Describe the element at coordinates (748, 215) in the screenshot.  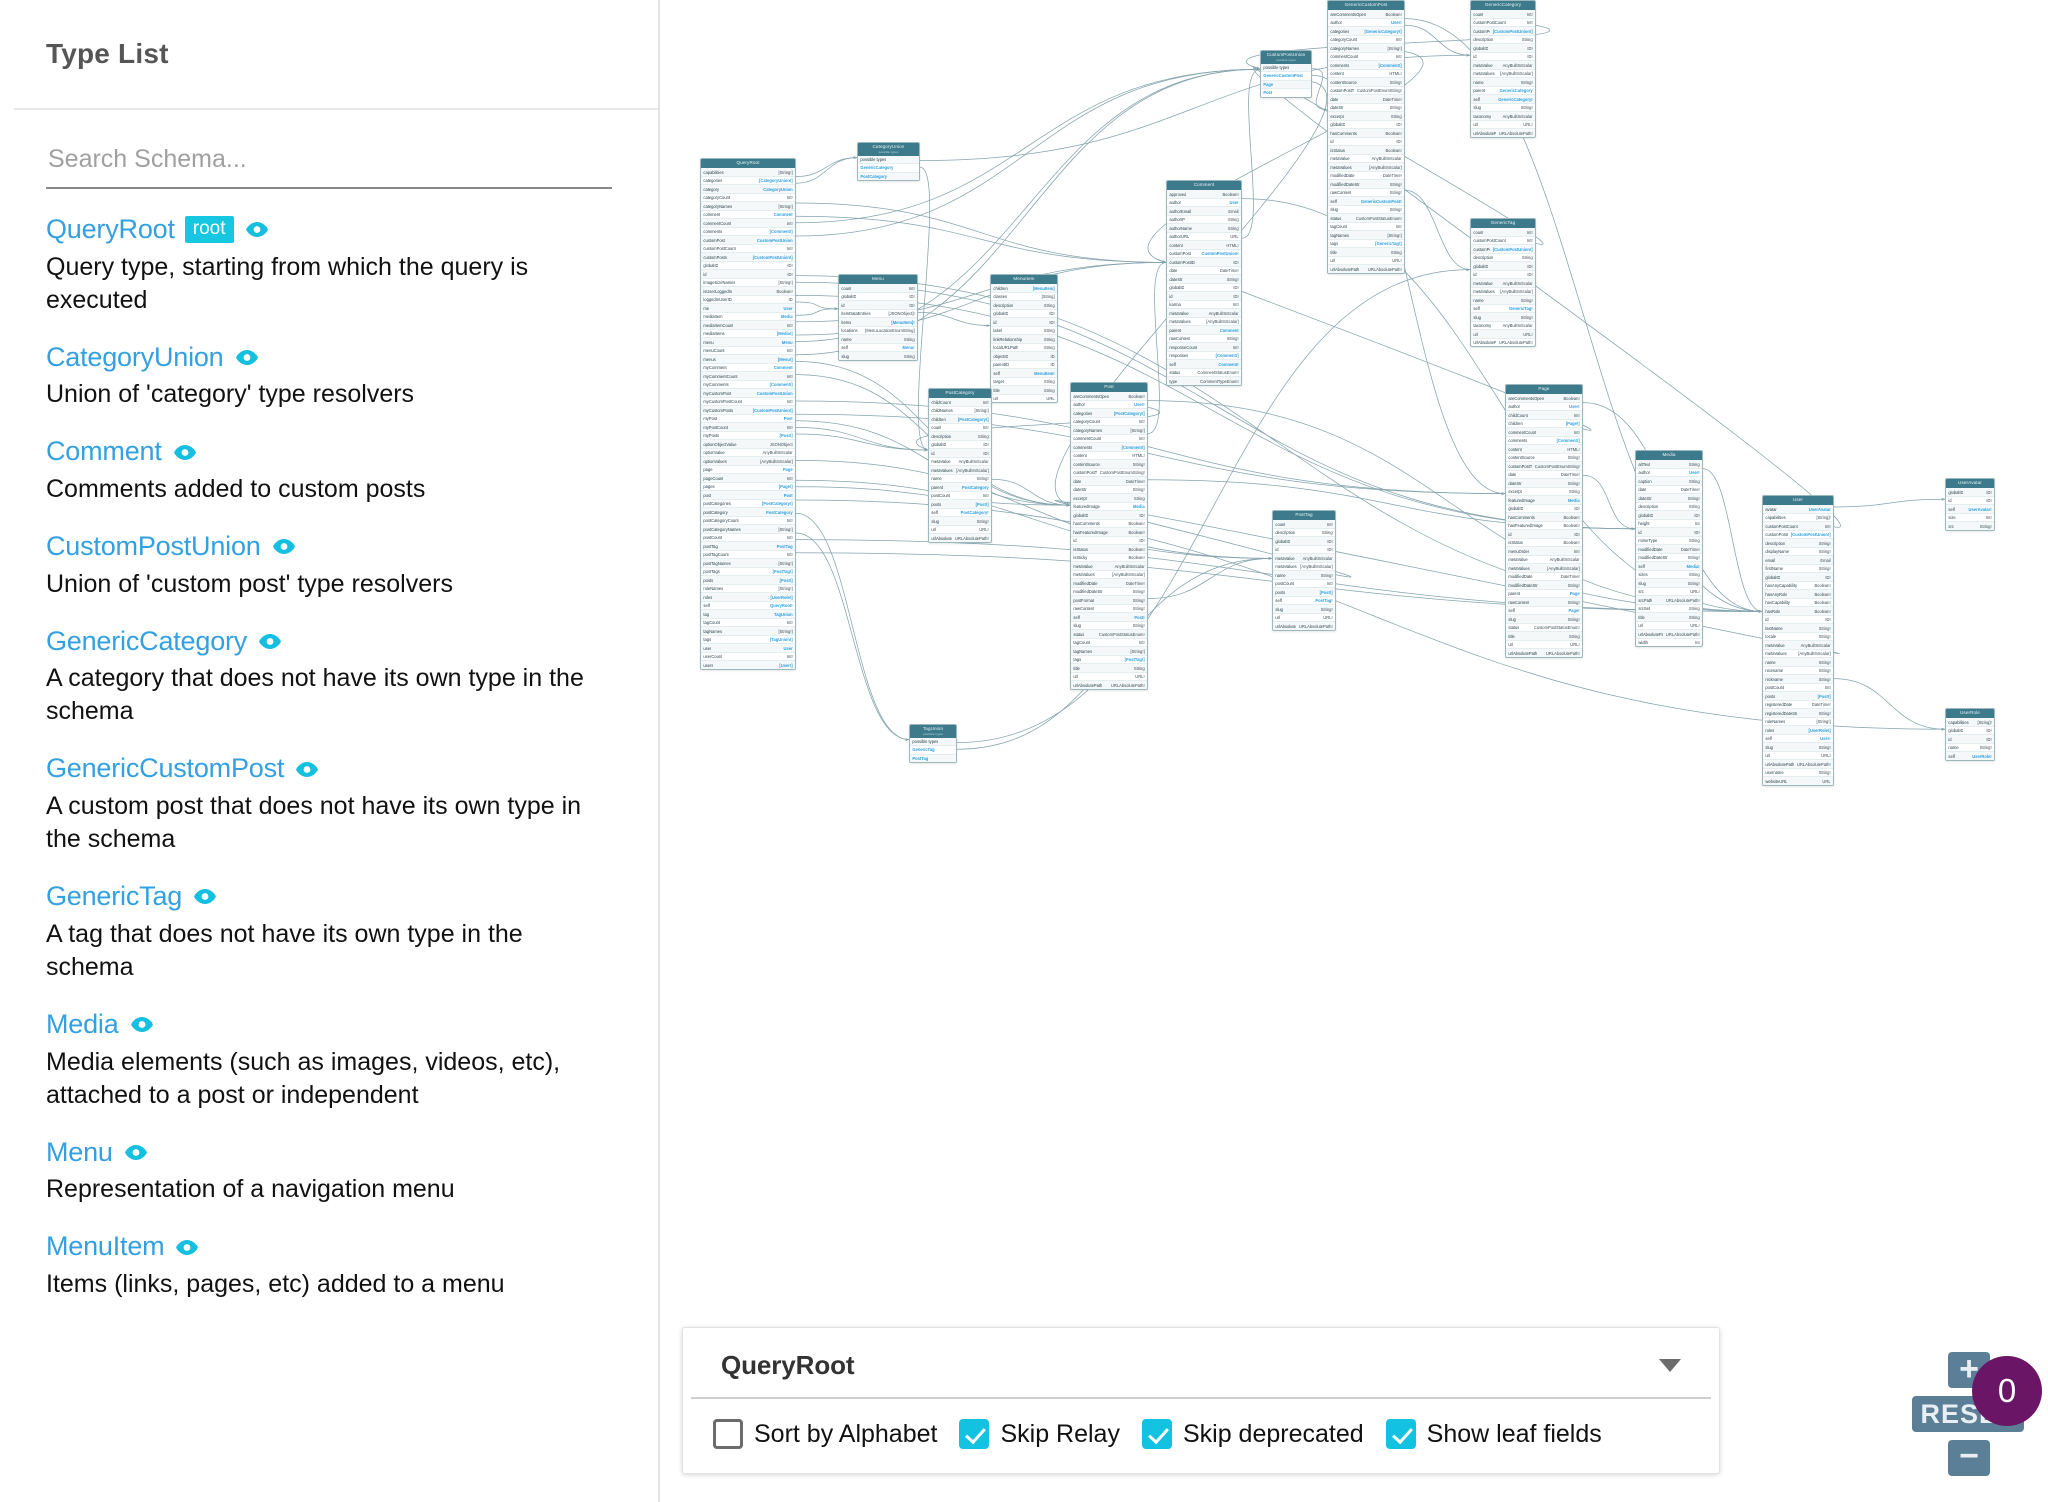
I see `graph-node-field: comment Comment` at that location.